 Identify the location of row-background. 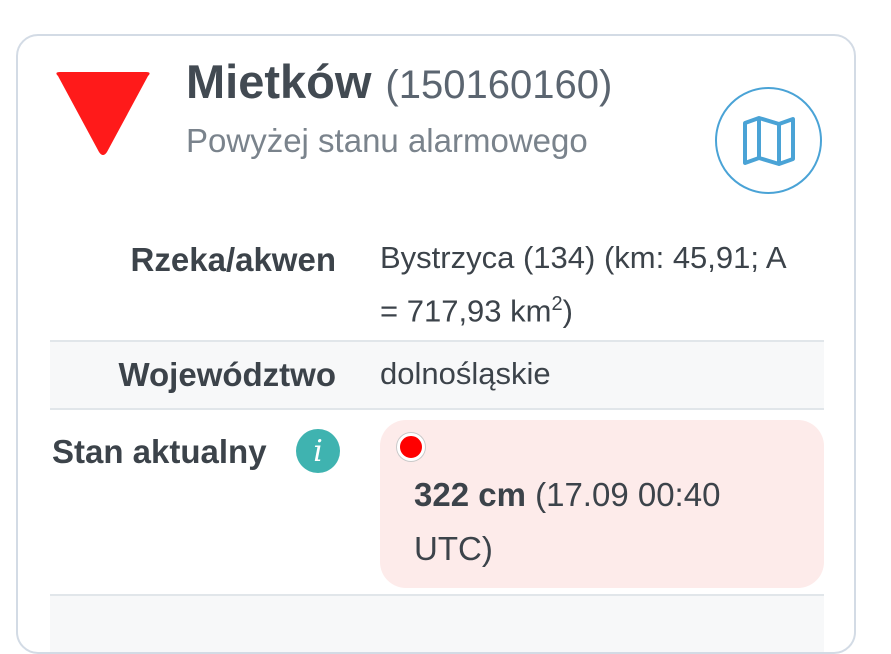
(437, 624).